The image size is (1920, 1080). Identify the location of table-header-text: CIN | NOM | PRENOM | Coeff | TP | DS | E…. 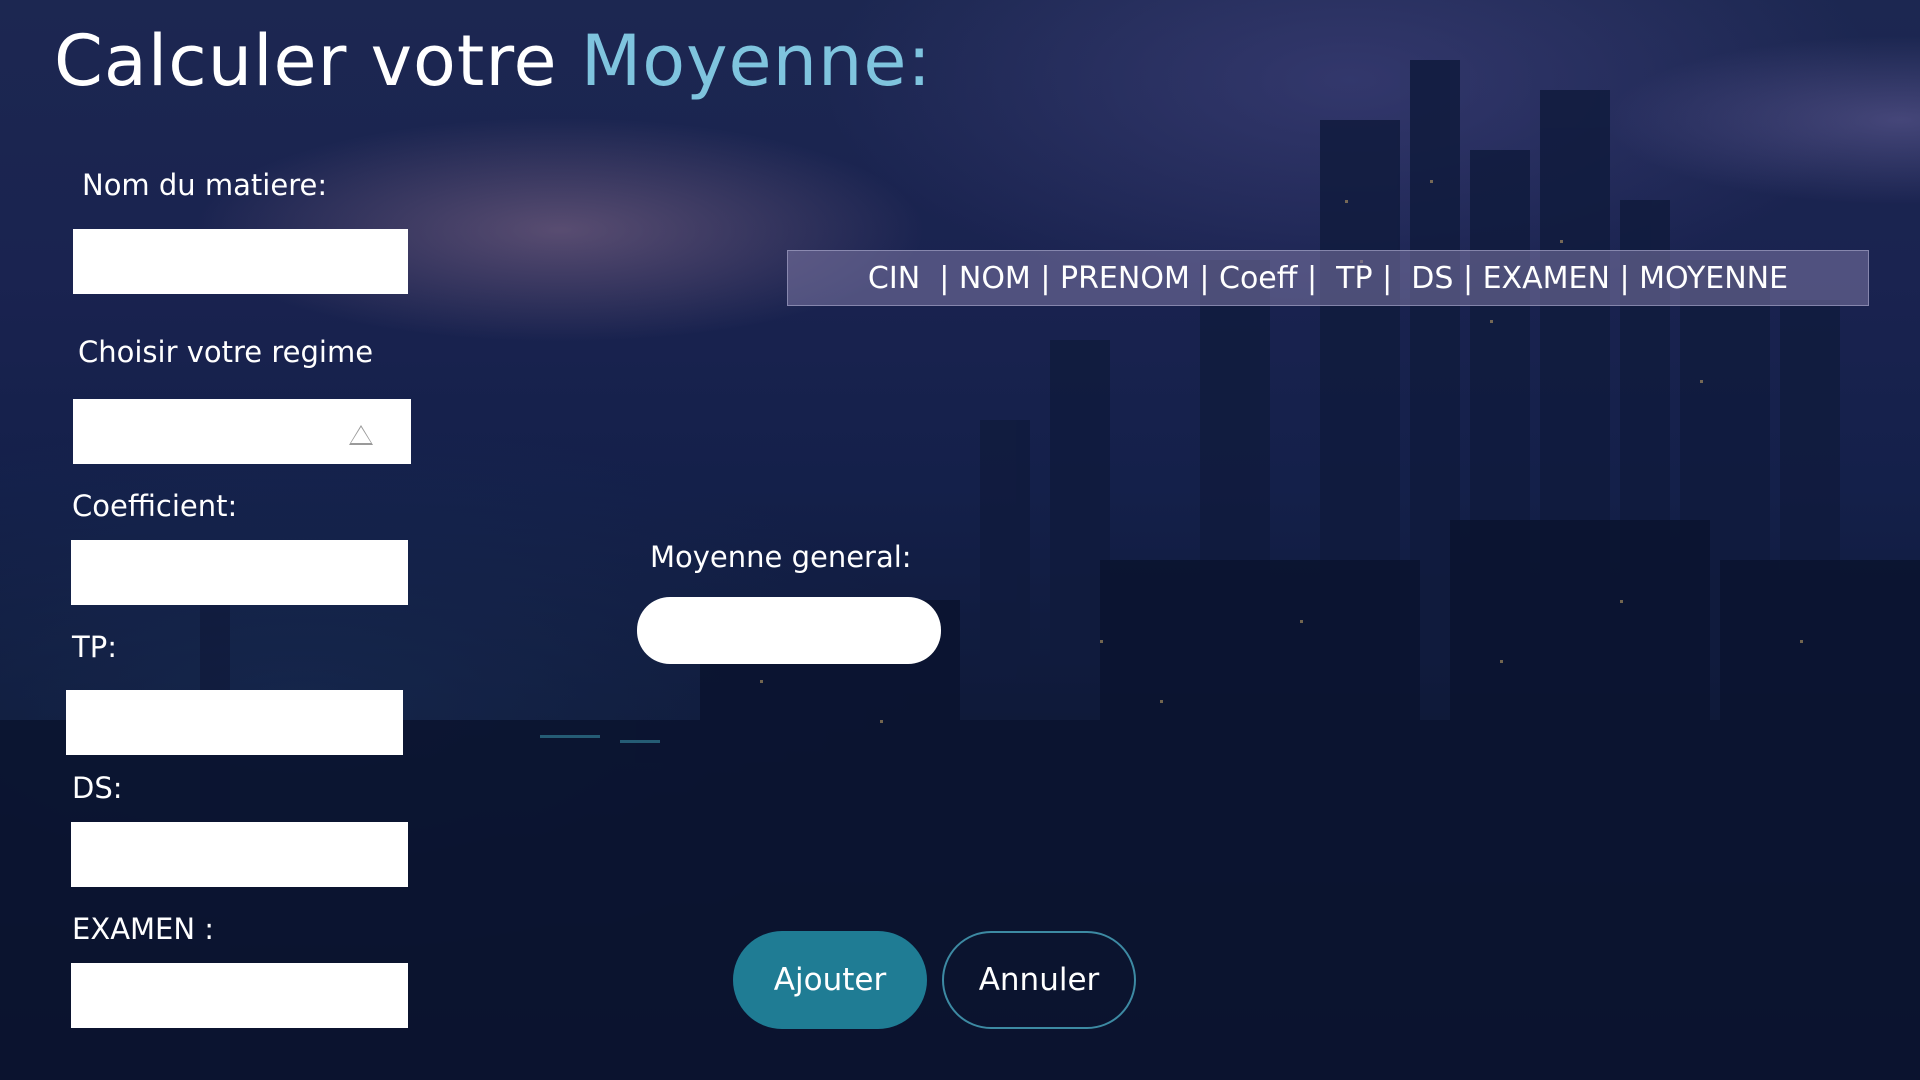
(1328, 278).